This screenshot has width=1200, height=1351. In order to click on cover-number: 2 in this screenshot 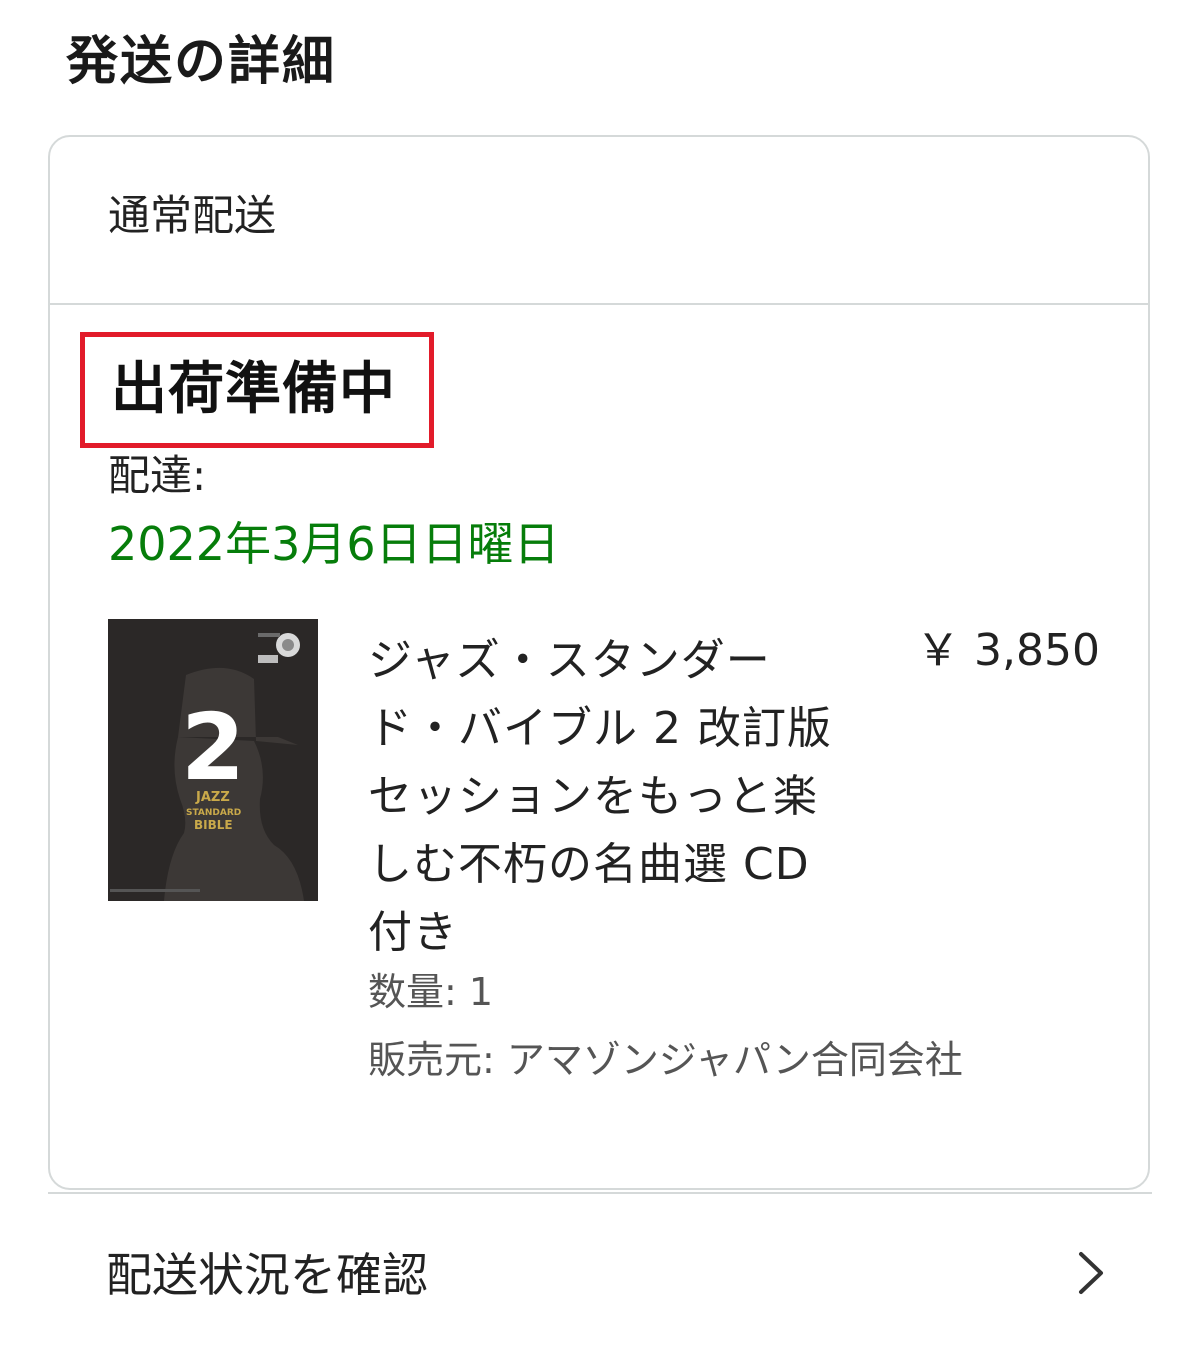, I will do `click(213, 747)`.